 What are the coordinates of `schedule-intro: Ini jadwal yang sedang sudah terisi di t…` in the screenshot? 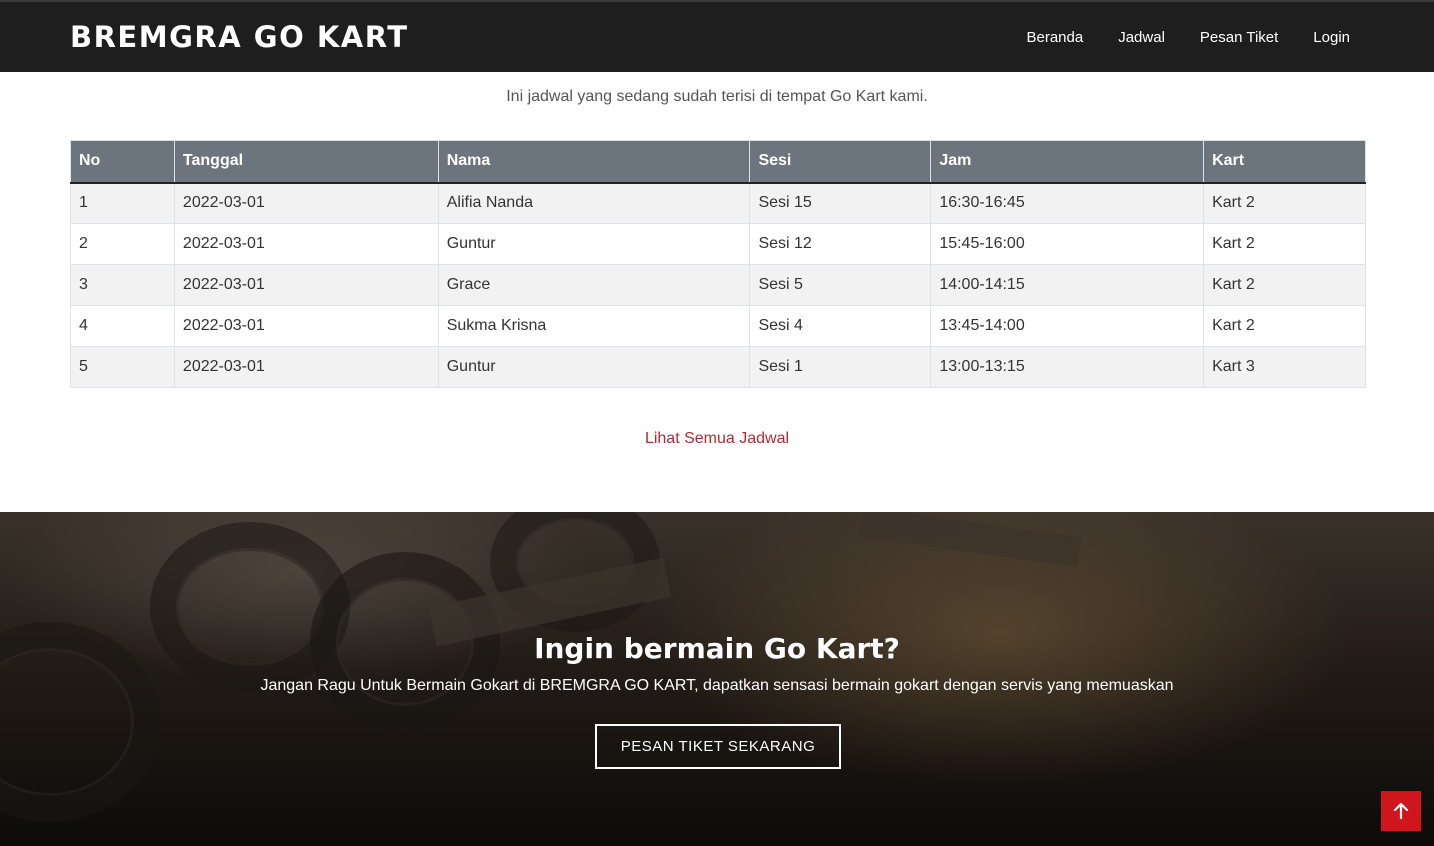 It's located at (717, 96).